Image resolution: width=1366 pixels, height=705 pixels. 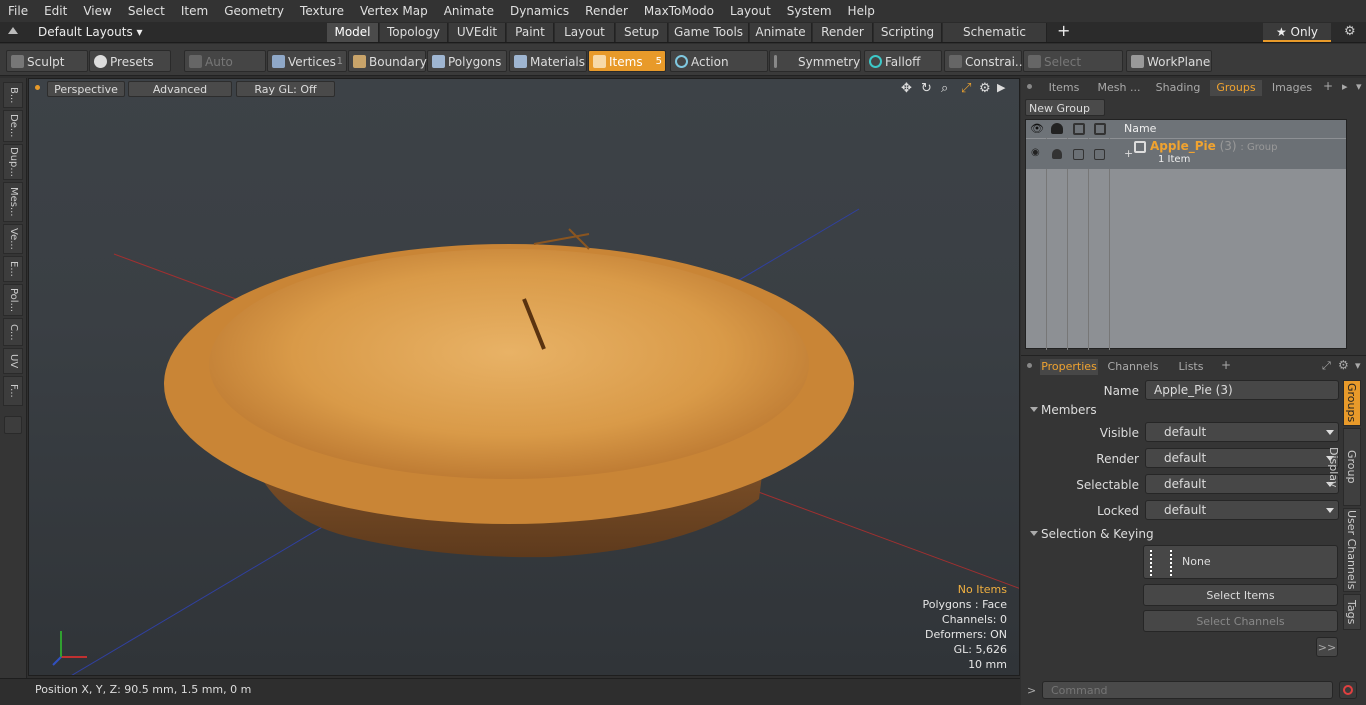 I want to click on fit-view-icon: ⤢, so click(x=966, y=88).